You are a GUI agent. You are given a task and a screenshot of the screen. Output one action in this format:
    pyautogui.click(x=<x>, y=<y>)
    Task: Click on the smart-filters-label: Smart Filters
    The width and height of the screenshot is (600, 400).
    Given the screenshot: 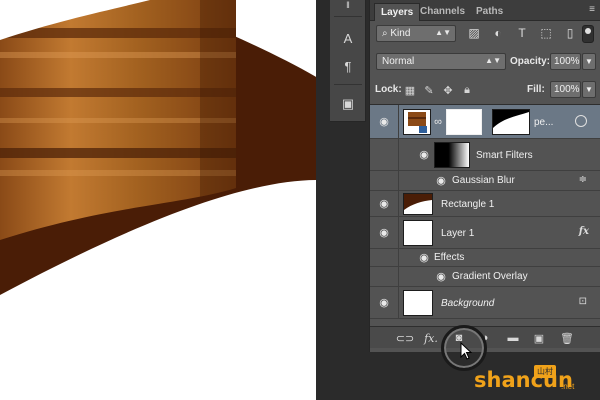 What is the action you would take?
    pyautogui.click(x=504, y=155)
    